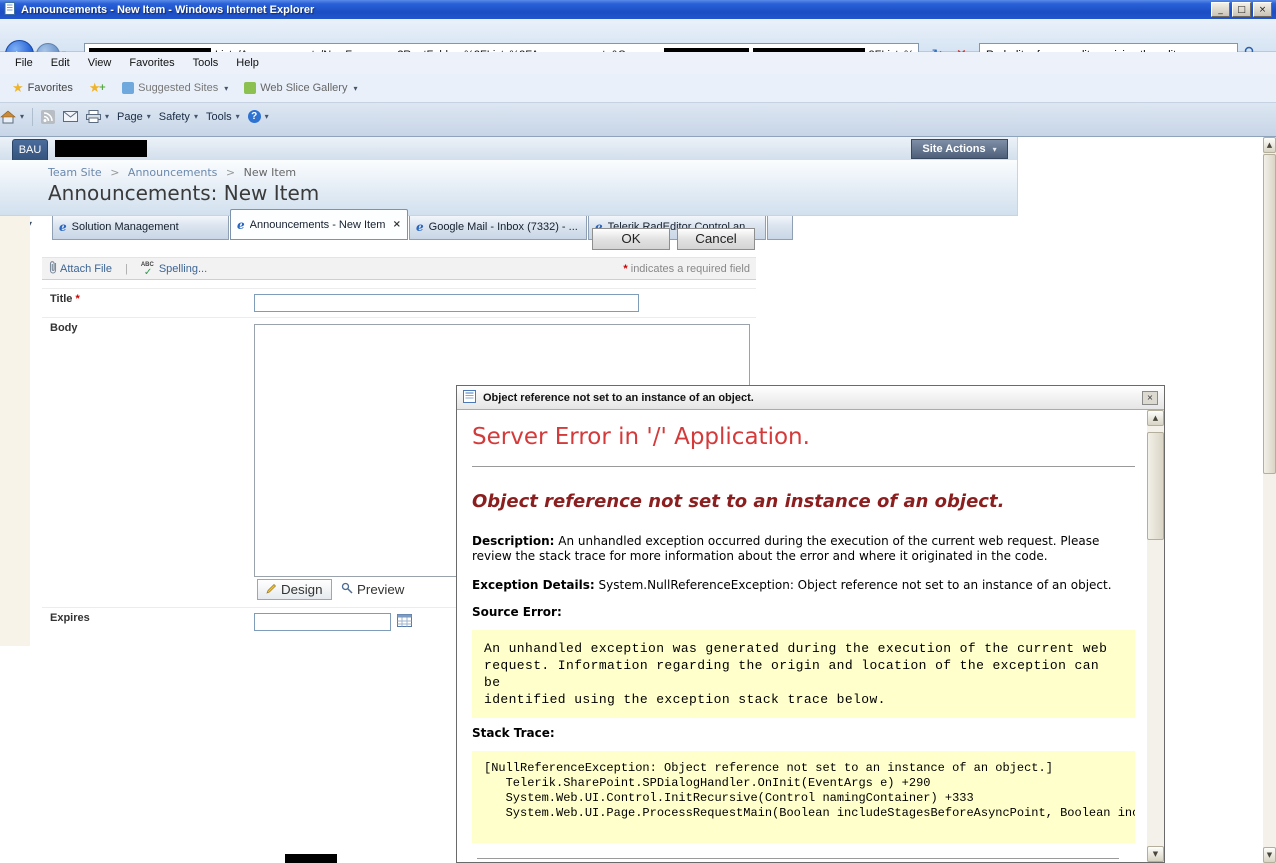 The width and height of the screenshot is (1276, 863). Describe the element at coordinates (270, 172) in the screenshot. I see `breadcrumb-new-item: New Item` at that location.